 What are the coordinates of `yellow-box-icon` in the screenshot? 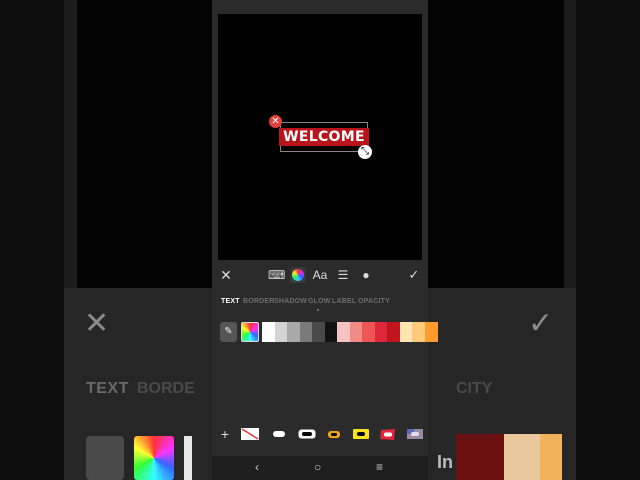 It's located at (361, 434).